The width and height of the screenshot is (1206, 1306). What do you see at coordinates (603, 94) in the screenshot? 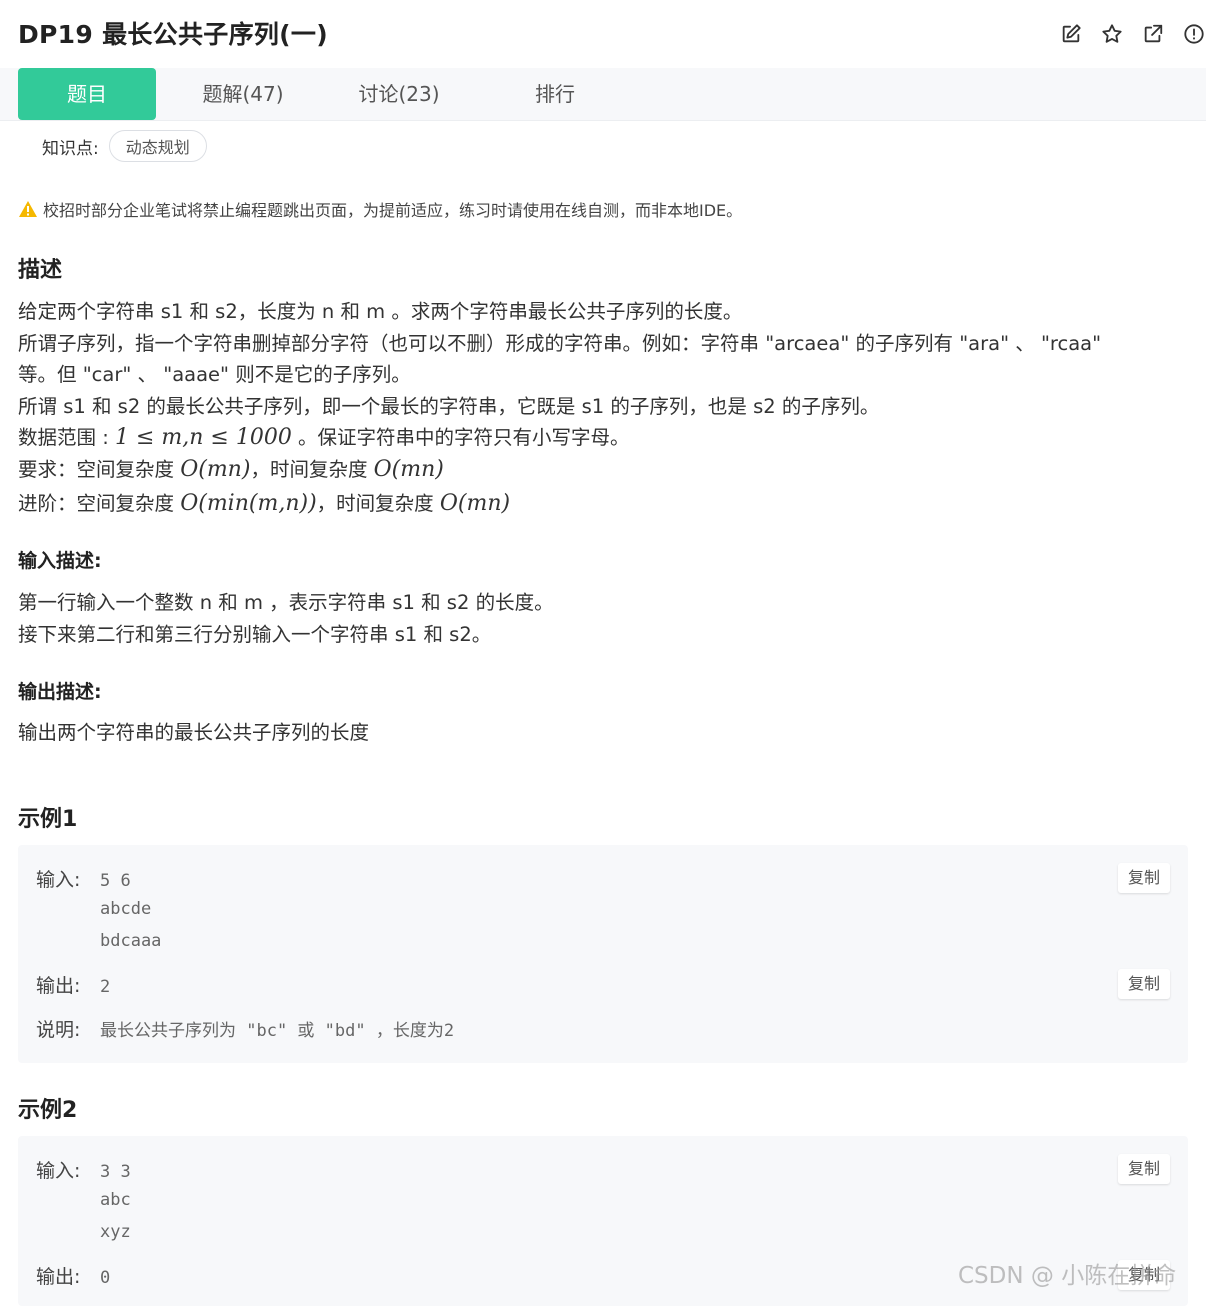
I see `tab-bar: 题目 题解(47) 讨论(23) 排行` at bounding box center [603, 94].